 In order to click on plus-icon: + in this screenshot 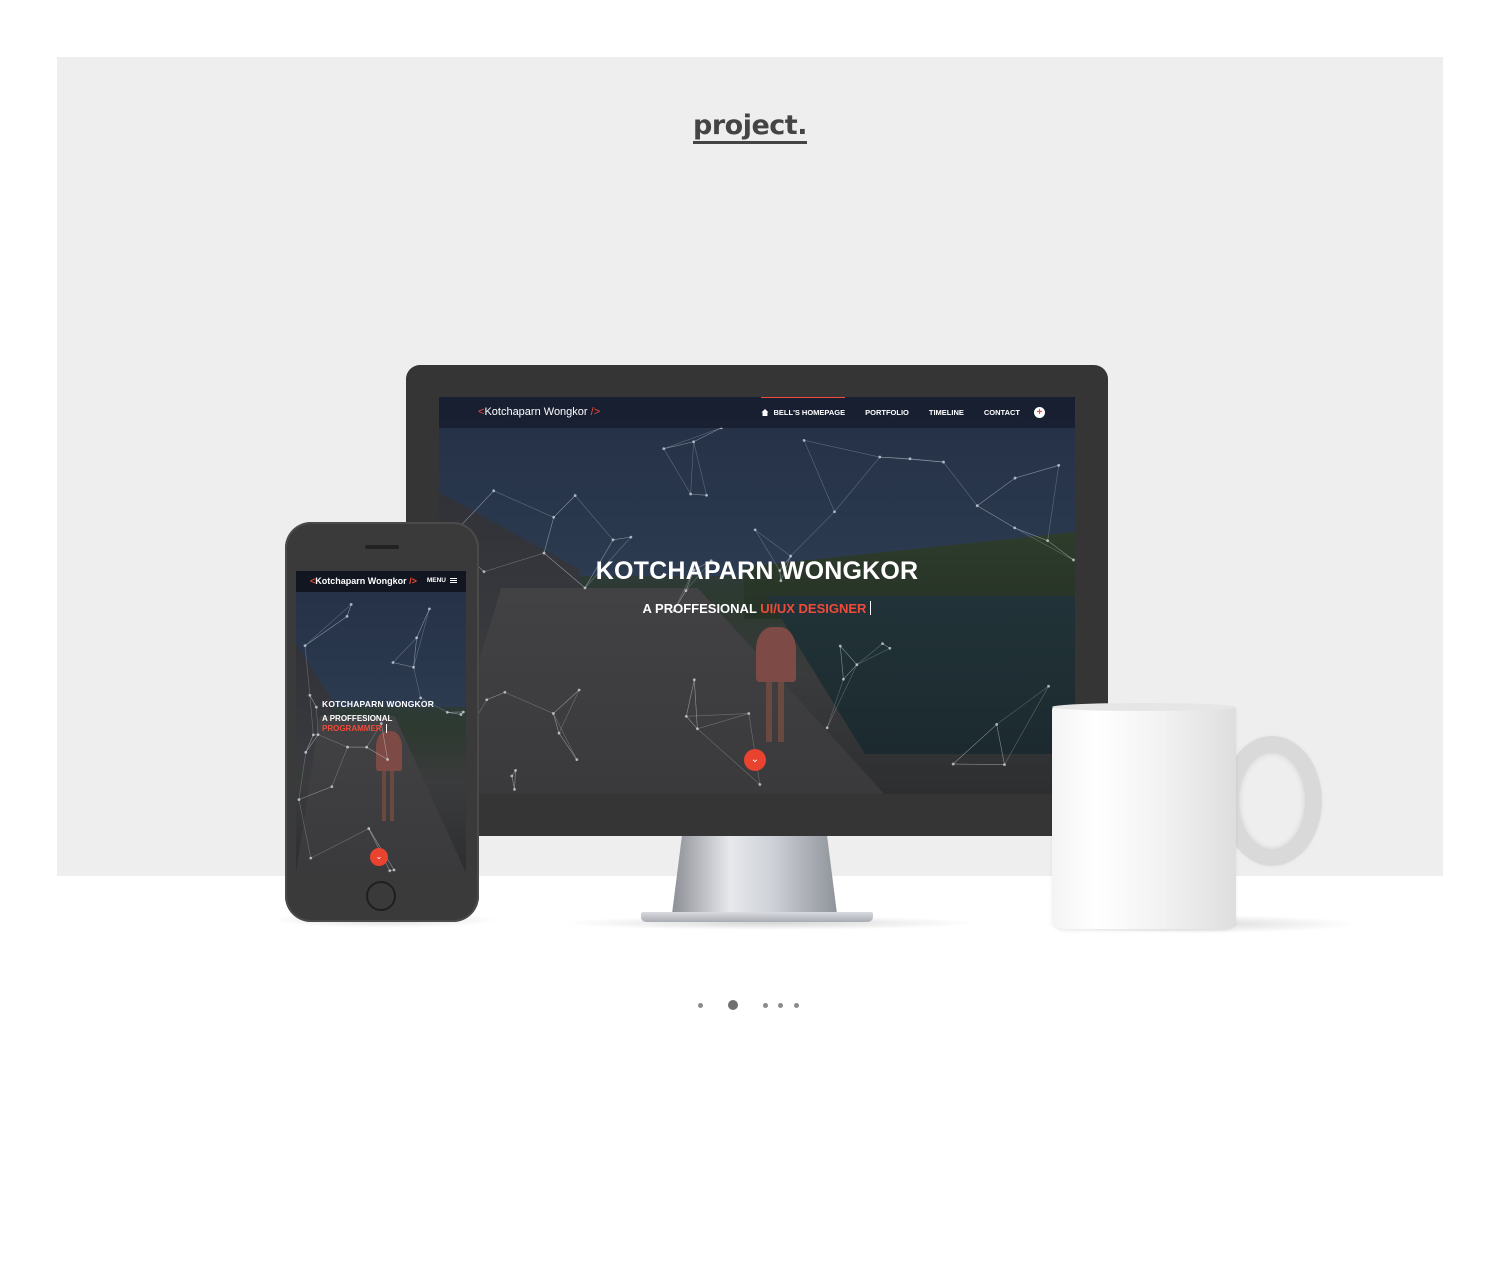, I will do `click(1039, 412)`.